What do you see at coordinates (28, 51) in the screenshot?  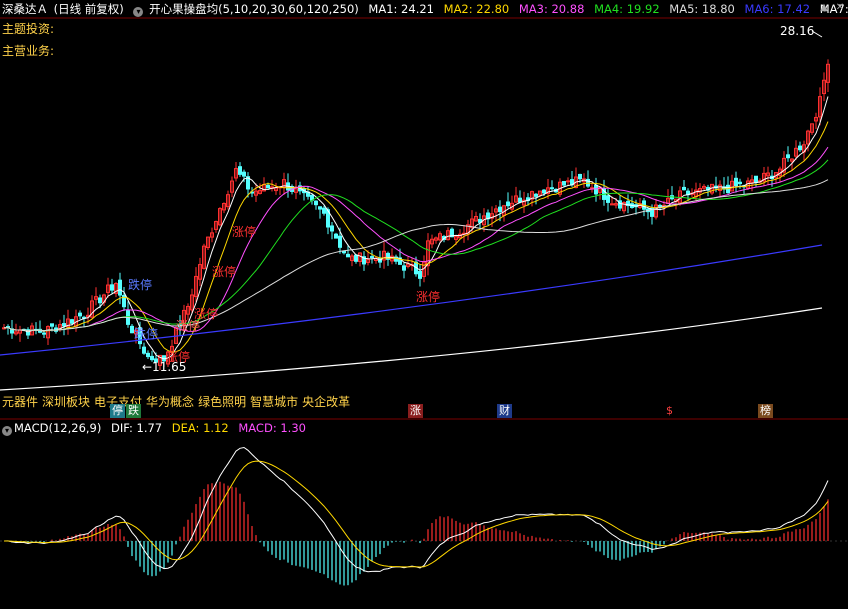 I see `business-label: 主营业务:` at bounding box center [28, 51].